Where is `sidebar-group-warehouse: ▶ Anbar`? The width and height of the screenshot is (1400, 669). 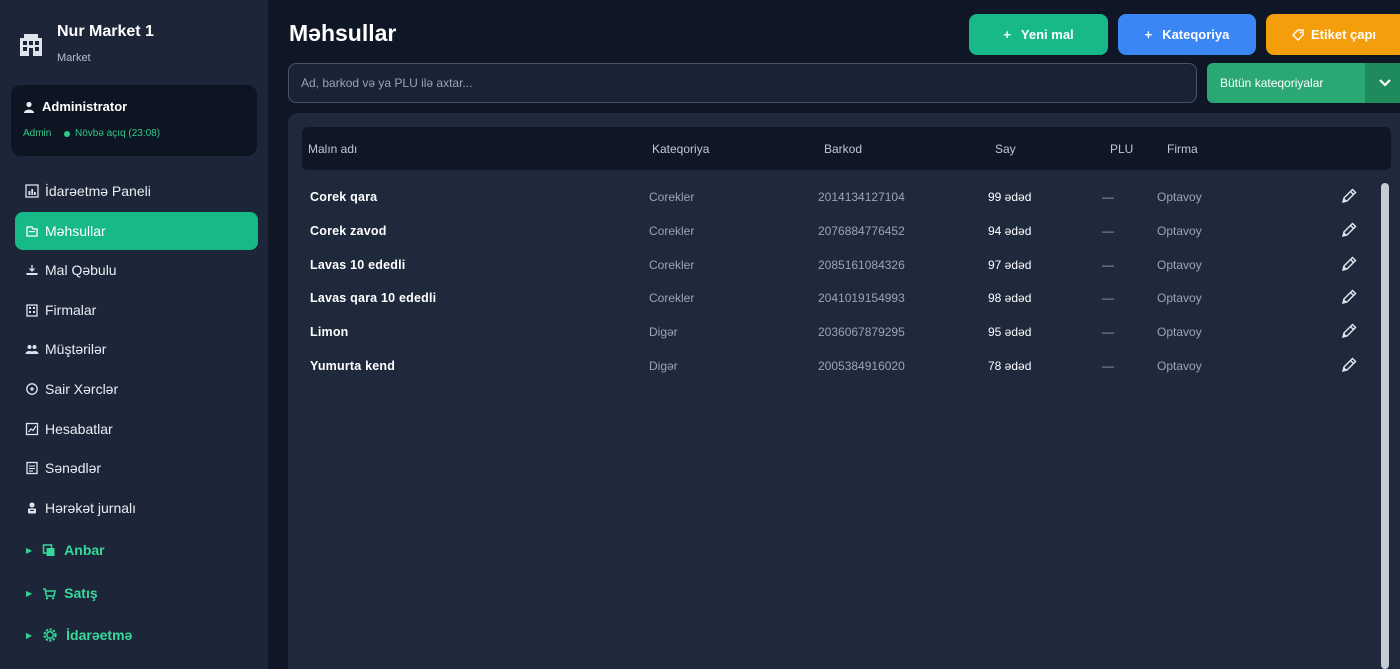
sidebar-group-warehouse: ▶ Anbar is located at coordinates (65, 550).